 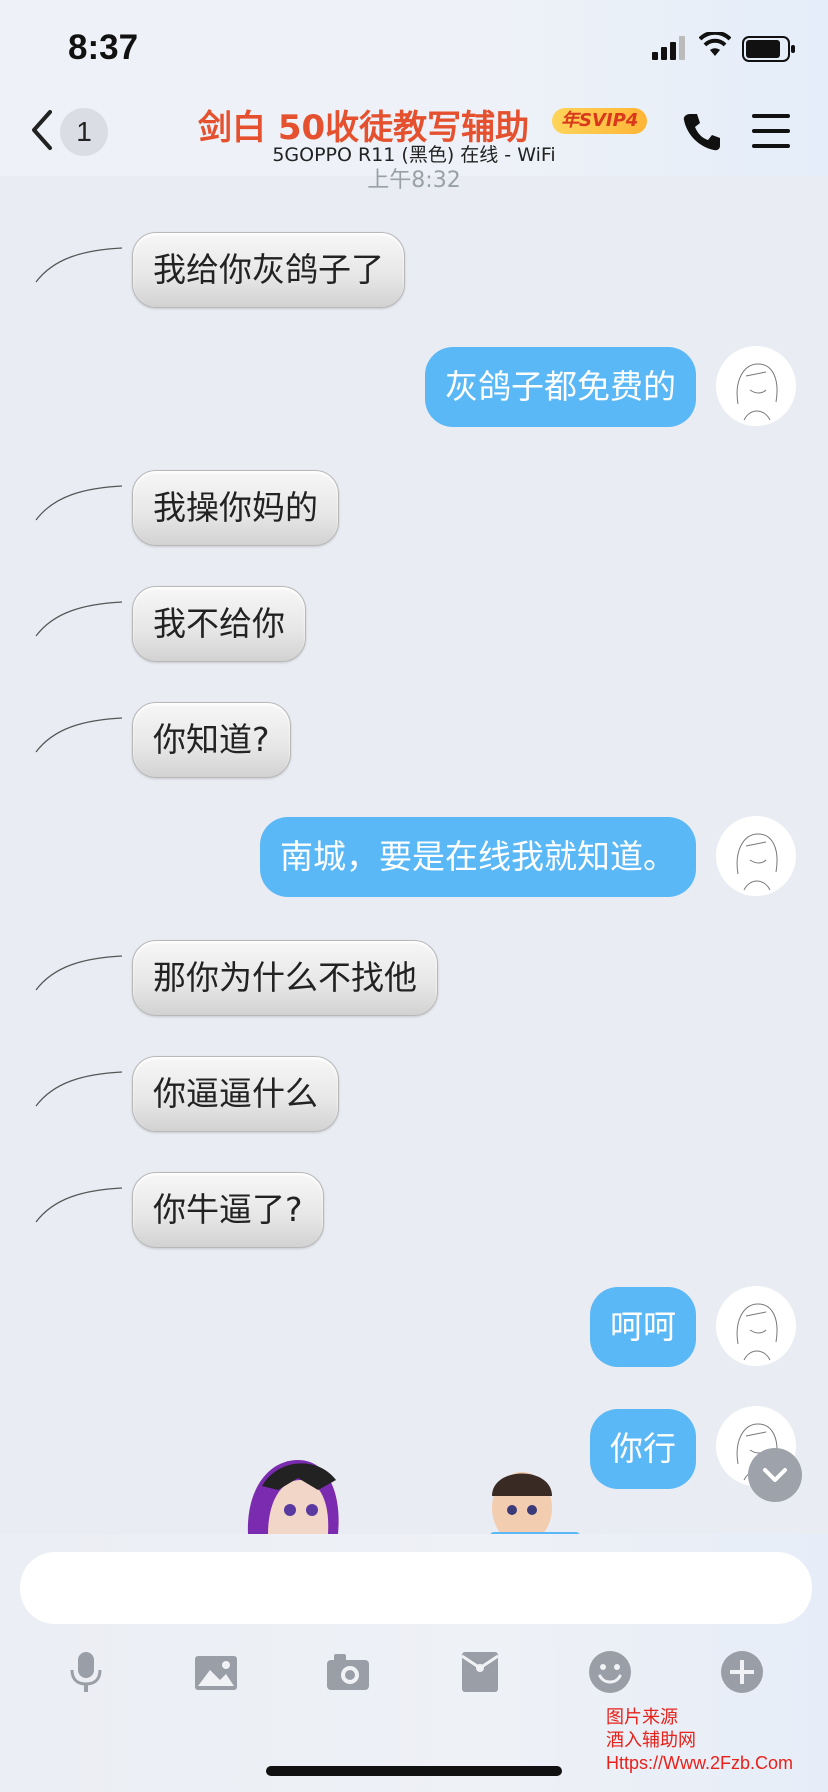 What do you see at coordinates (742, 1672) in the screenshot?
I see `plus-icon` at bounding box center [742, 1672].